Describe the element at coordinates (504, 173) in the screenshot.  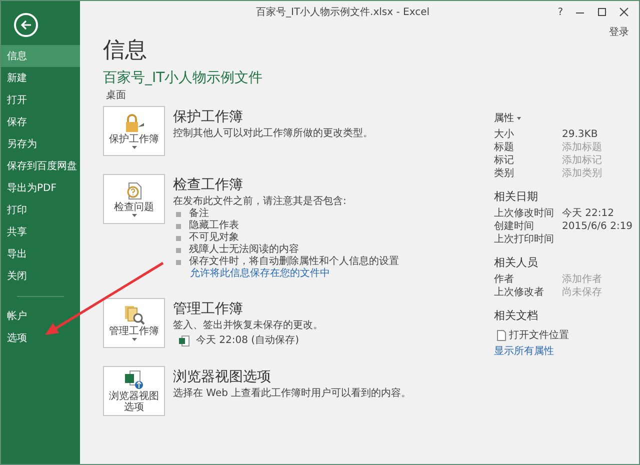
I see `property-label: 类别` at that location.